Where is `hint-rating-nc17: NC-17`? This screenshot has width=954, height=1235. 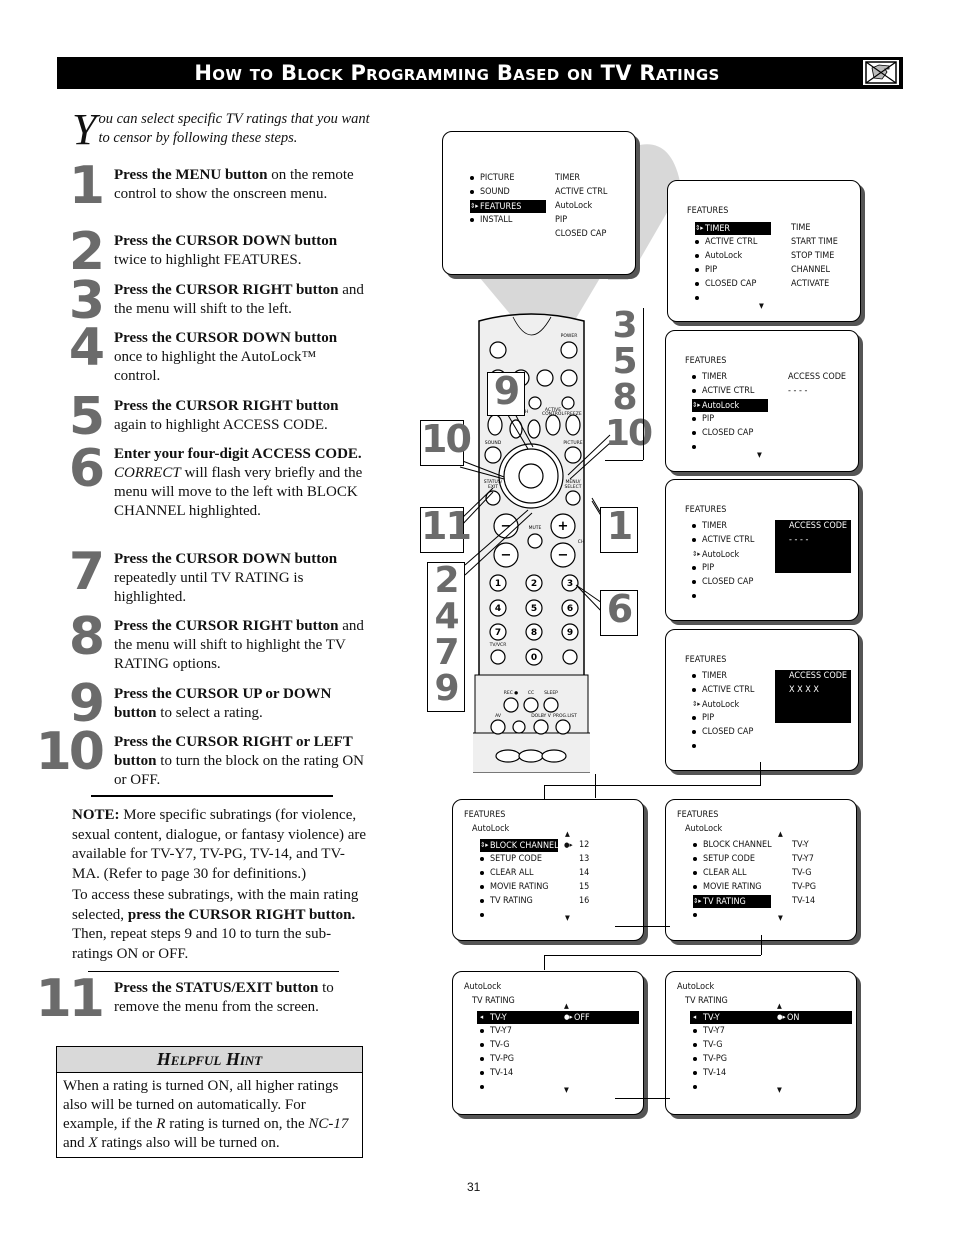
hint-rating-nc17: NC-17 is located at coordinates (328, 1124).